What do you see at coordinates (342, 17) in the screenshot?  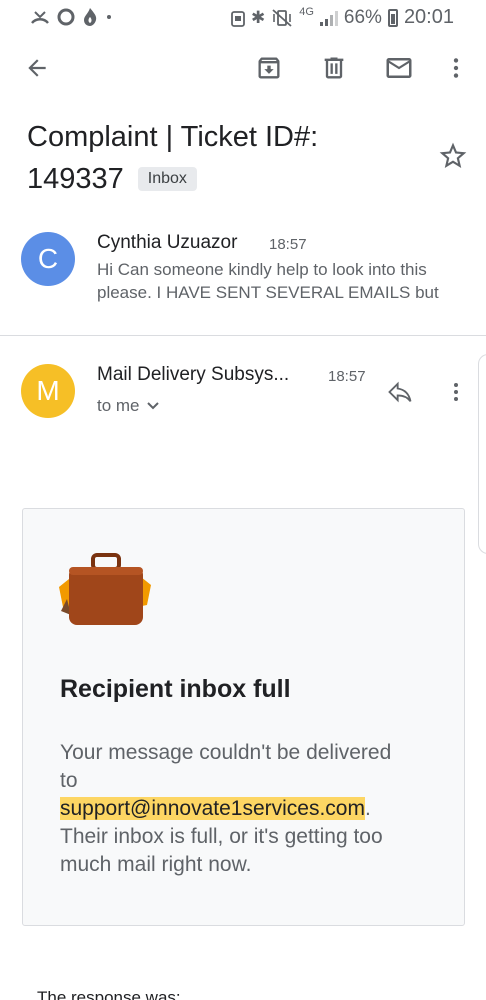 I see `status-right-icons: ✱ 4G 66% 20:01` at bounding box center [342, 17].